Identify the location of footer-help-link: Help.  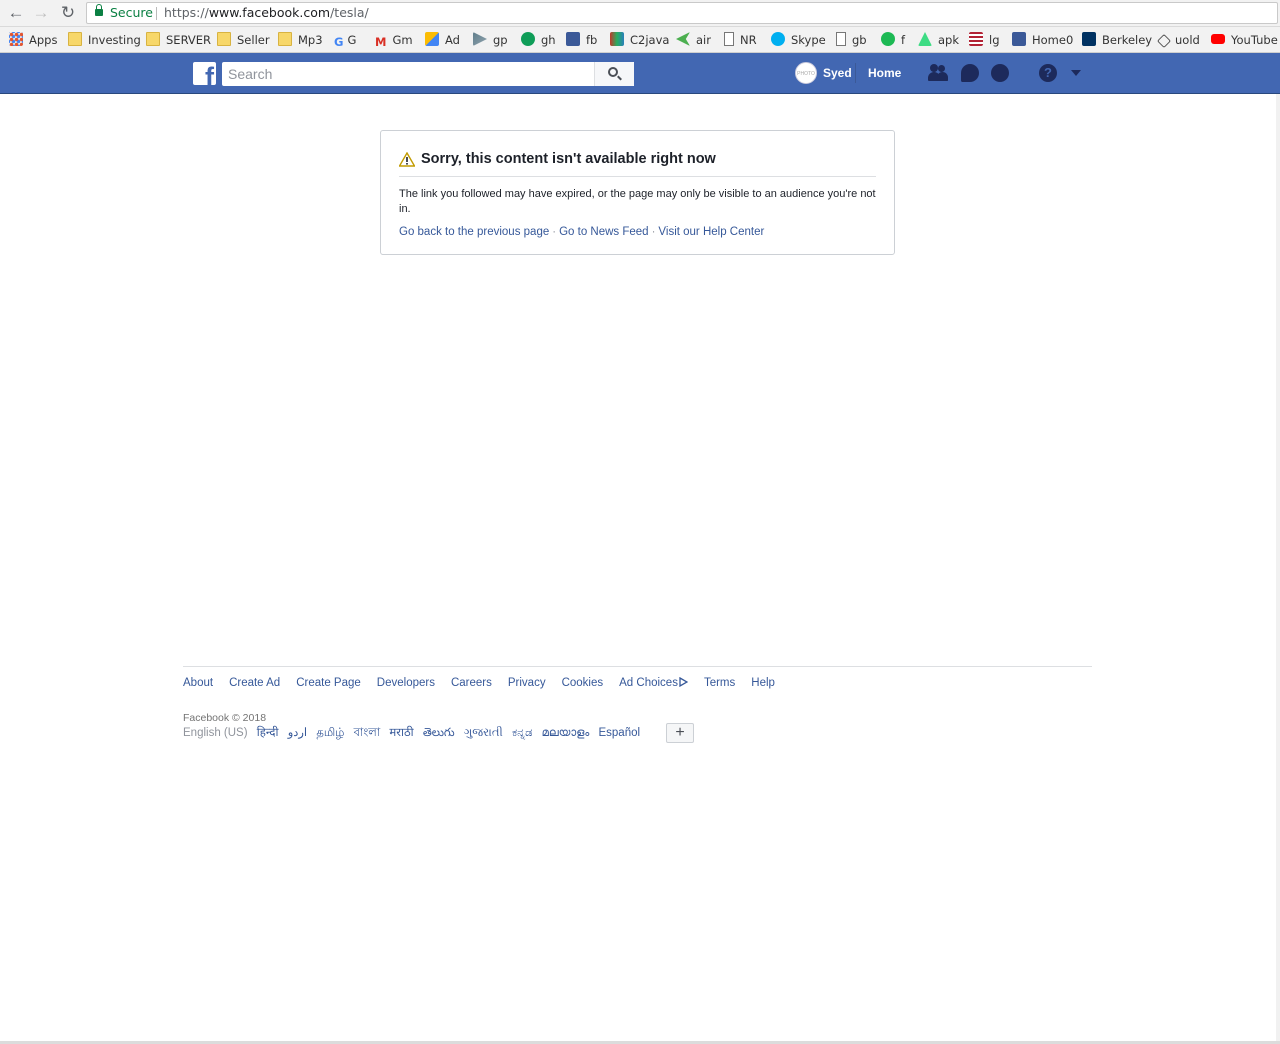
(763, 683).